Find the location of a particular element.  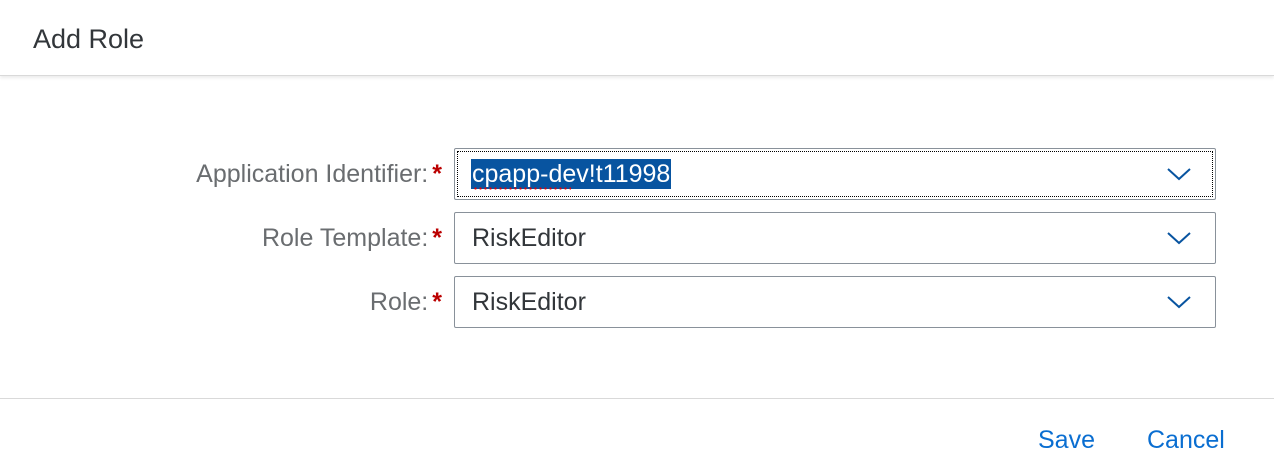

cancel-button: Cancel is located at coordinates (1186, 440).